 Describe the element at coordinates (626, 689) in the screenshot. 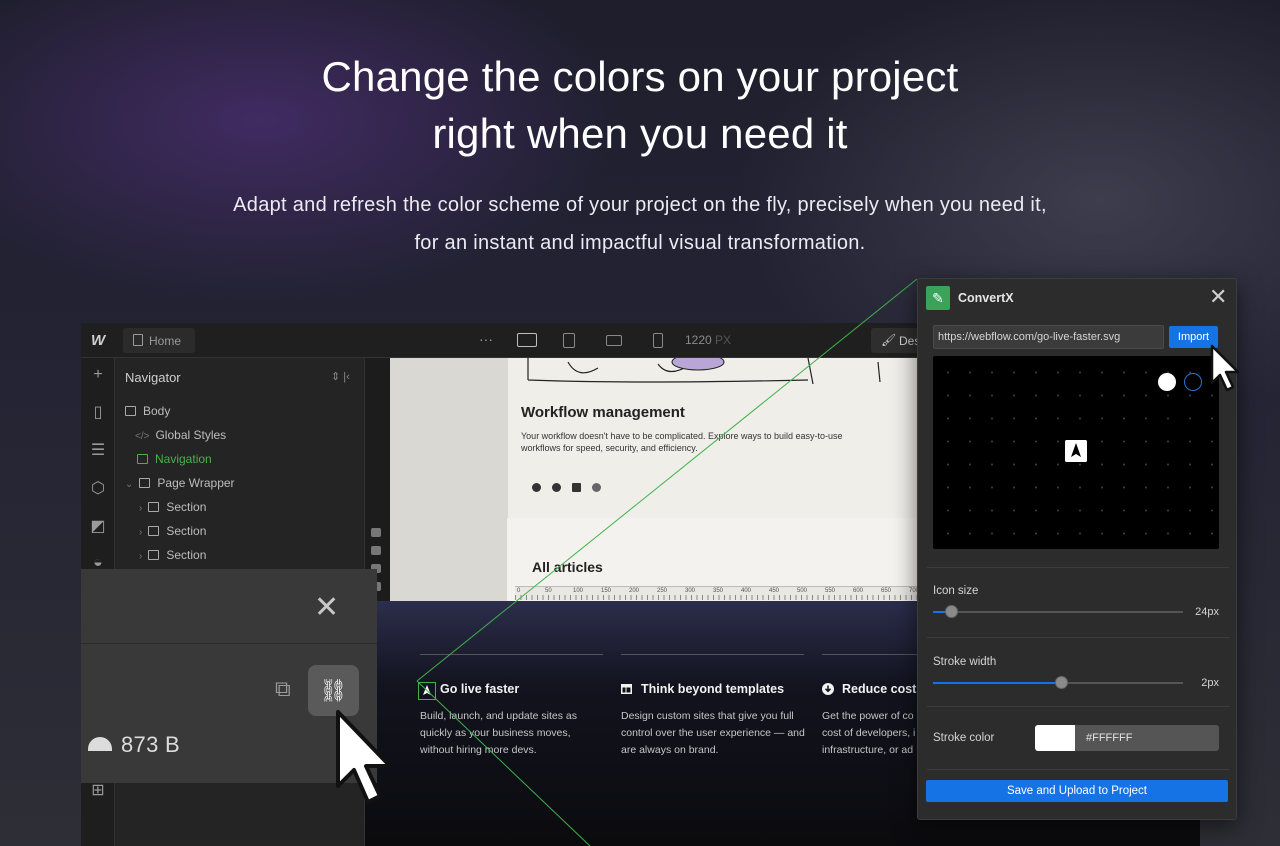

I see `layout-icon` at that location.